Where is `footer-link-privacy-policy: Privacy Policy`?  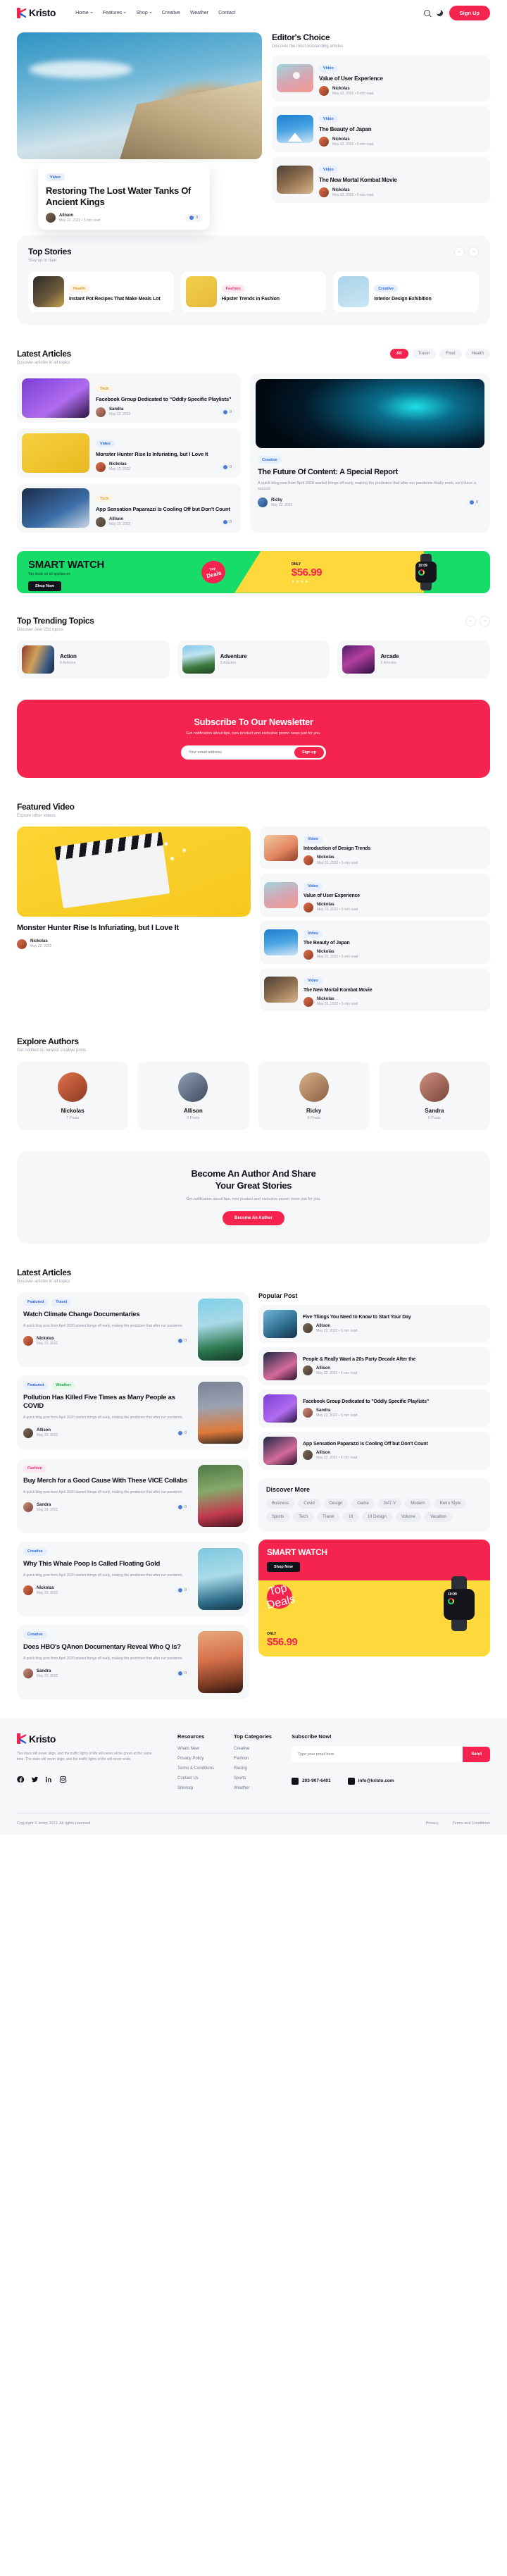 footer-link-privacy-policy: Privacy Policy is located at coordinates (196, 1759).